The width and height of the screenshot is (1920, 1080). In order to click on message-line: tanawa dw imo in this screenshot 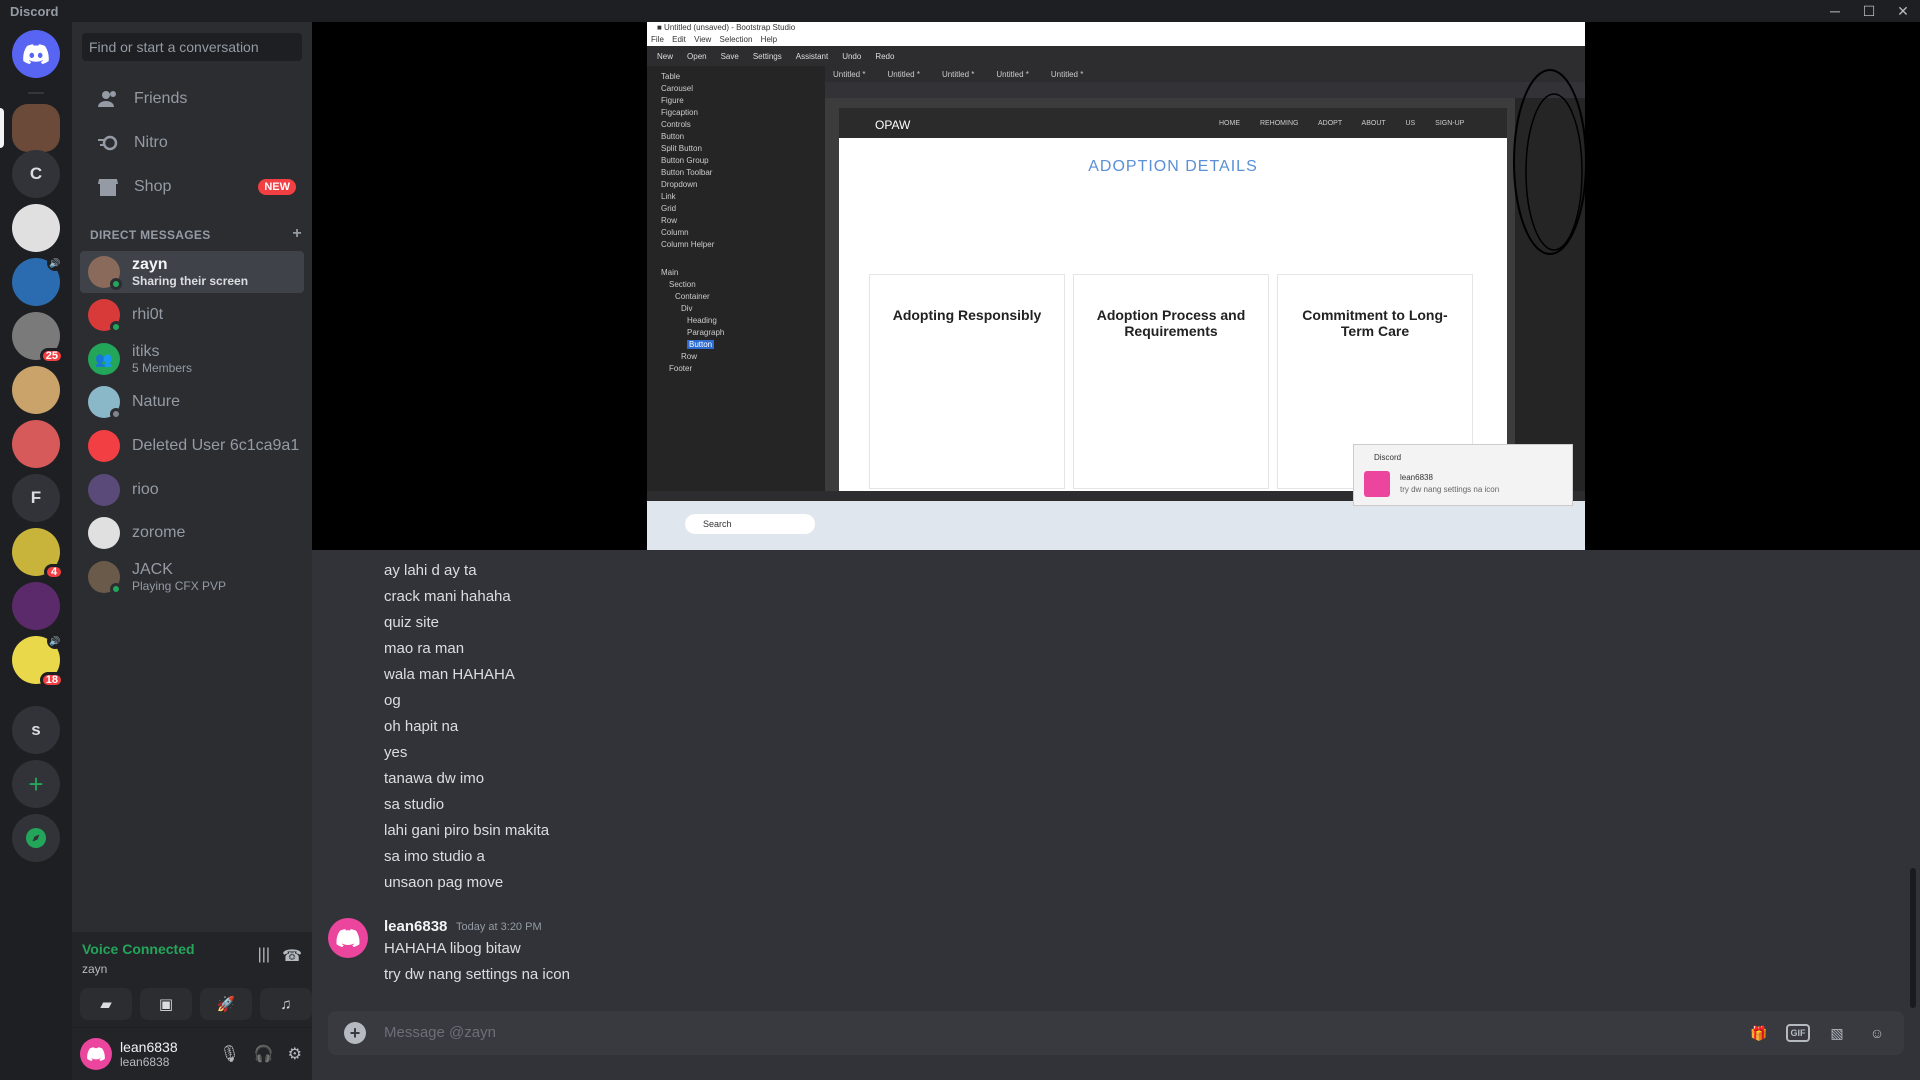, I will do `click(434, 778)`.